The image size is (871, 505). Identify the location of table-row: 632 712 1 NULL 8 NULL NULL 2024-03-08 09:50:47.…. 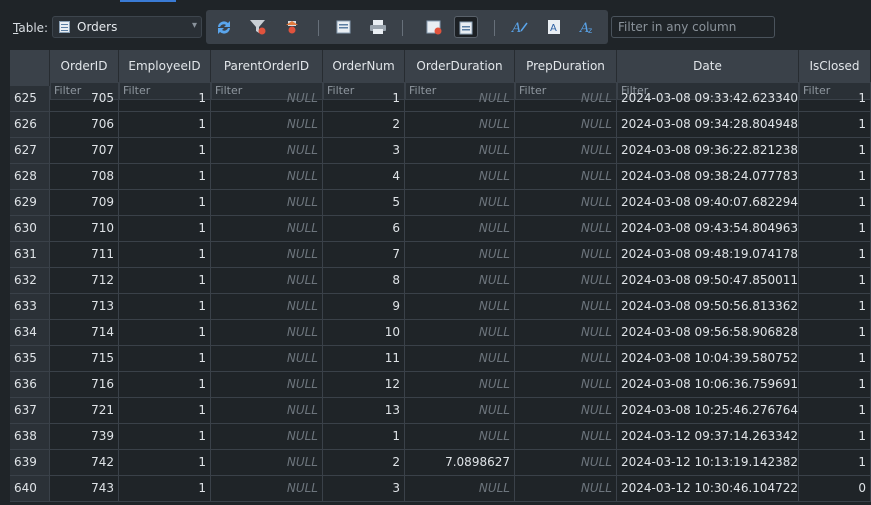
(440, 281).